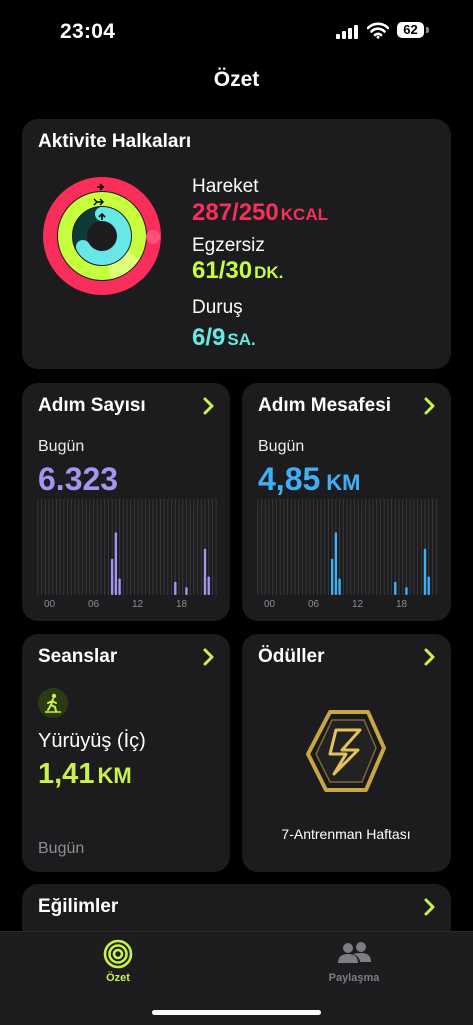 The height and width of the screenshot is (1025, 473). Describe the element at coordinates (102, 236) in the screenshot. I see `activity-rings-icon` at that location.